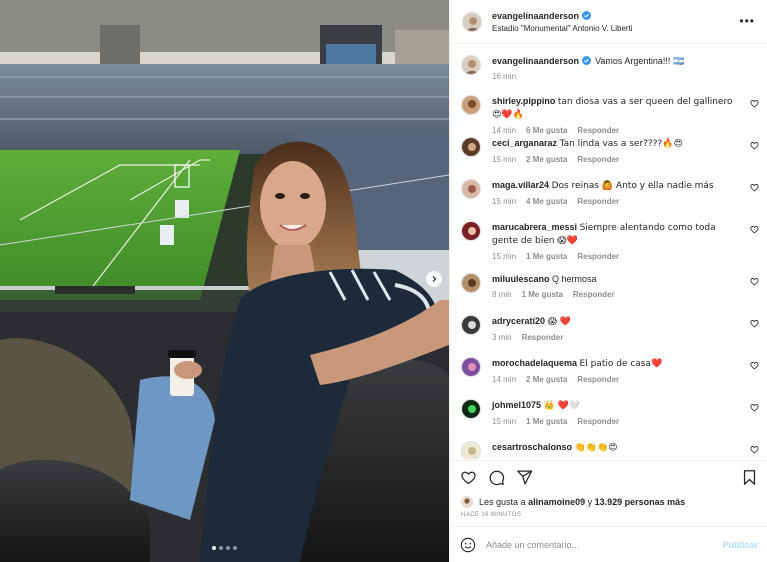 Image resolution: width=767 pixels, height=562 pixels. I want to click on more-horizontal-icon: •••, so click(747, 21).